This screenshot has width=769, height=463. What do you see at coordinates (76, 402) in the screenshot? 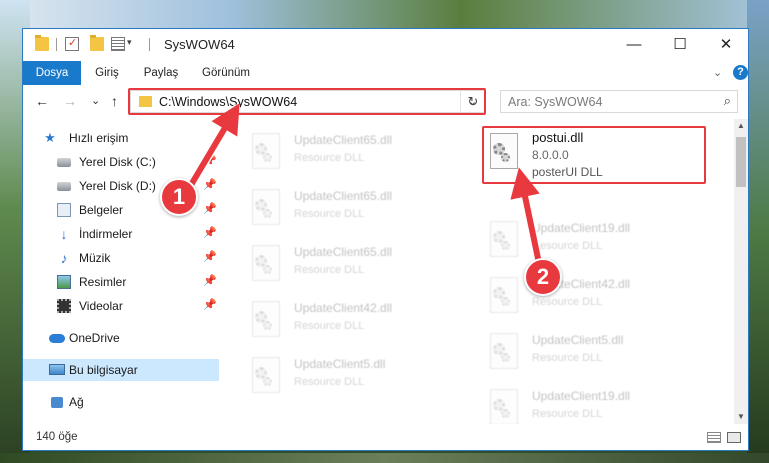
I see `sidebar-item-label: Ağ` at bounding box center [76, 402].